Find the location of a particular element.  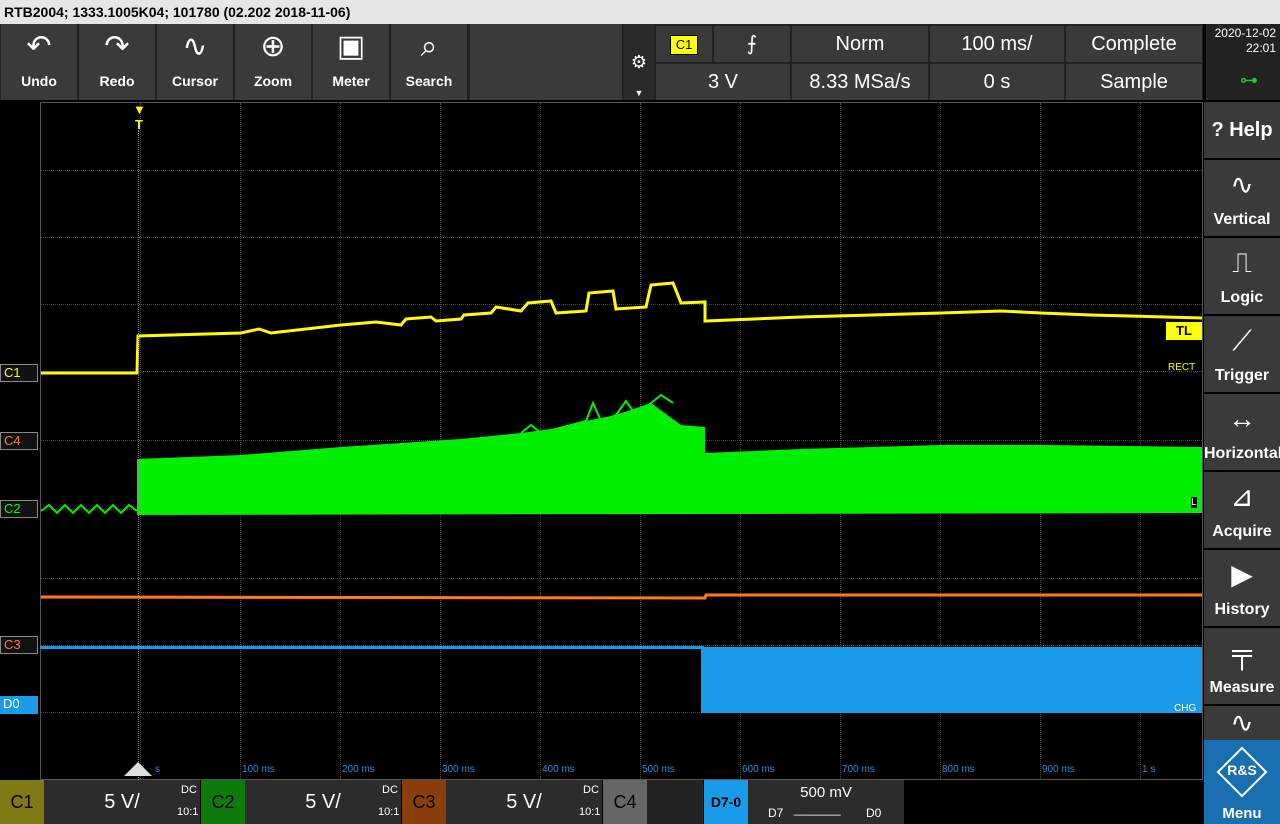

horizontal-button: ↔ Horizontal is located at coordinates (1242, 432).